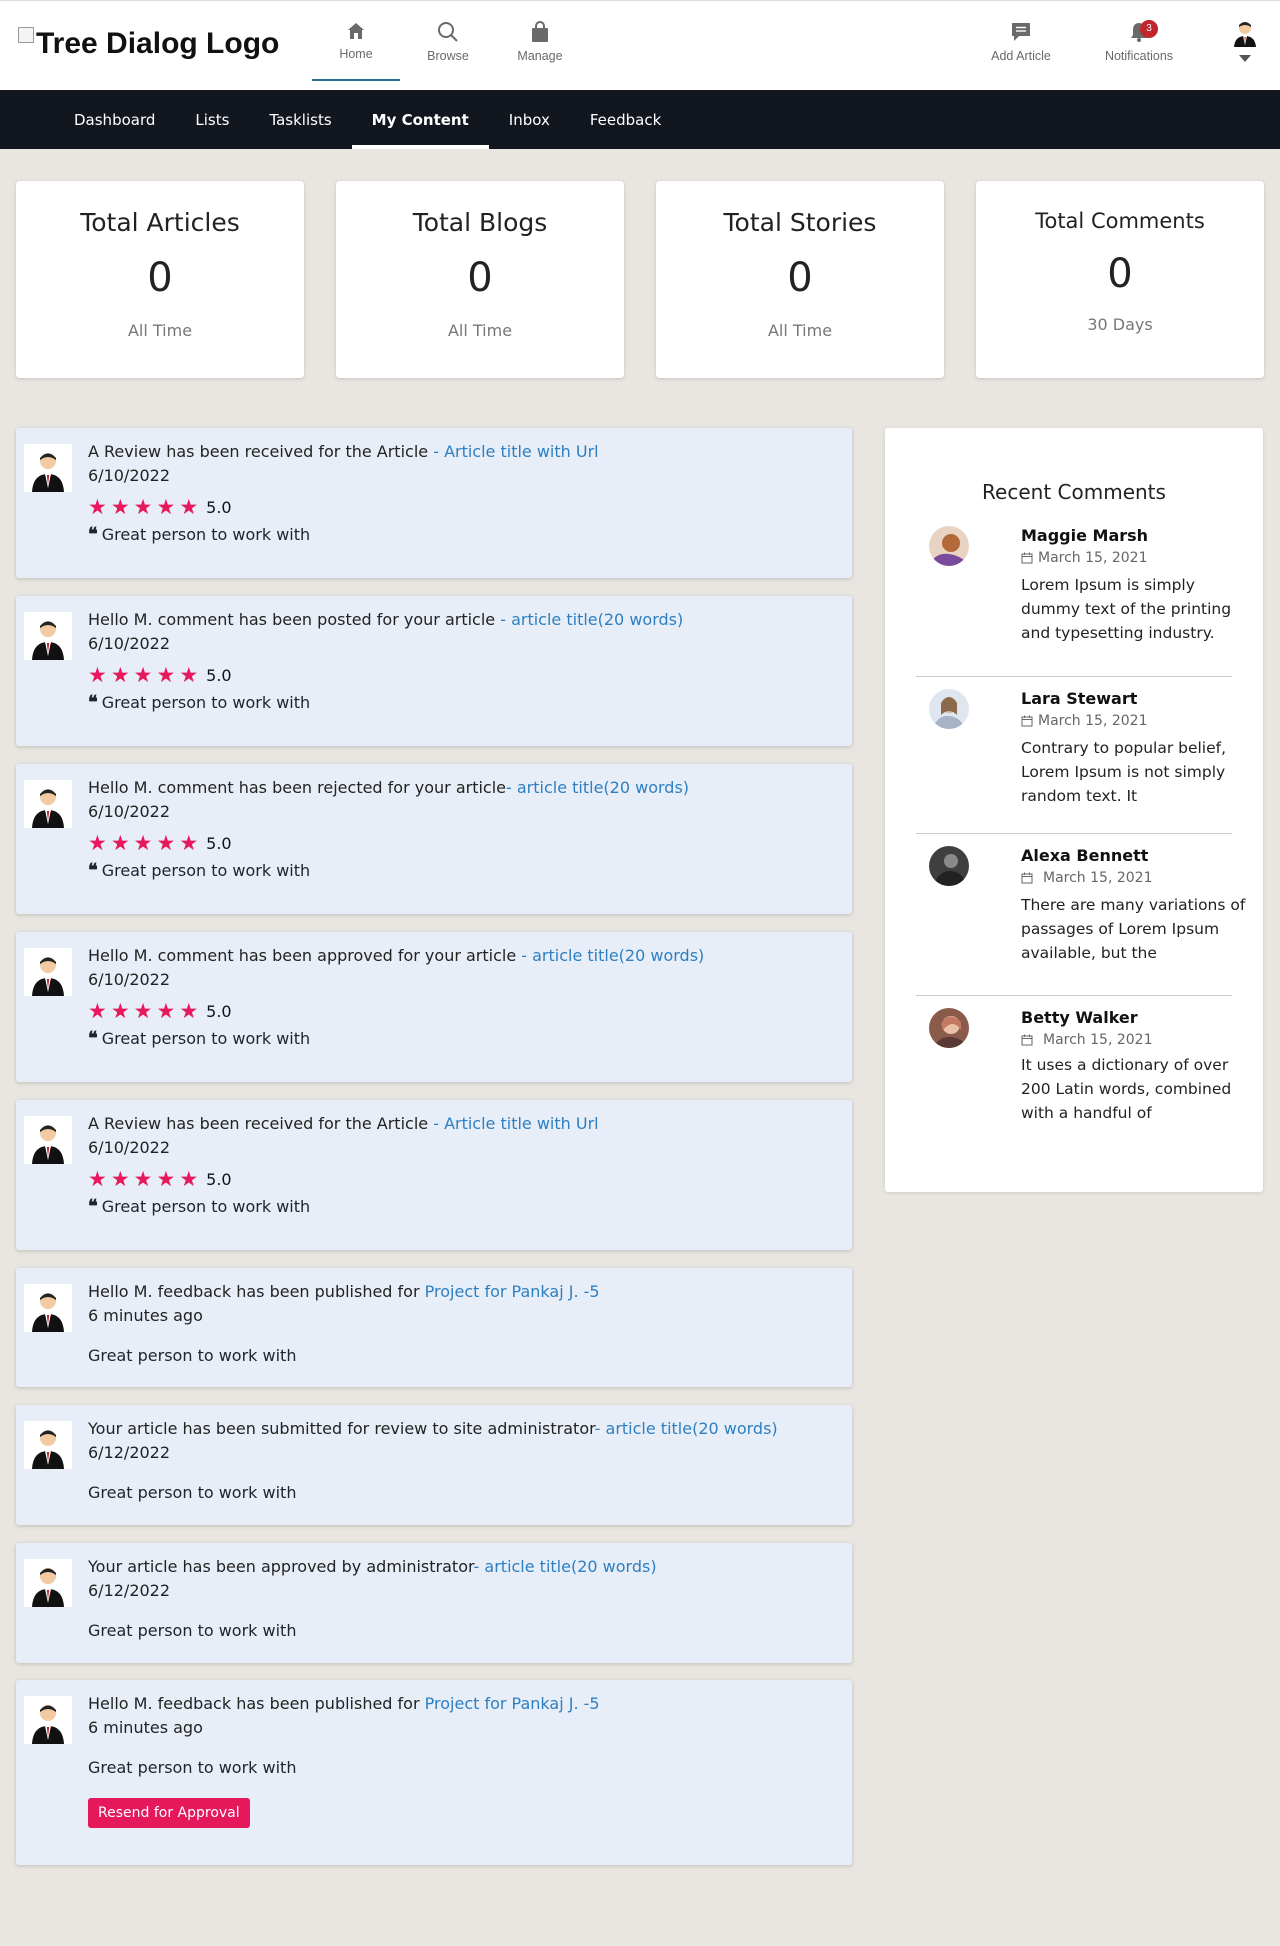 The image size is (1280, 1946). I want to click on recent-comments-title: Recent Comments, so click(1074, 492).